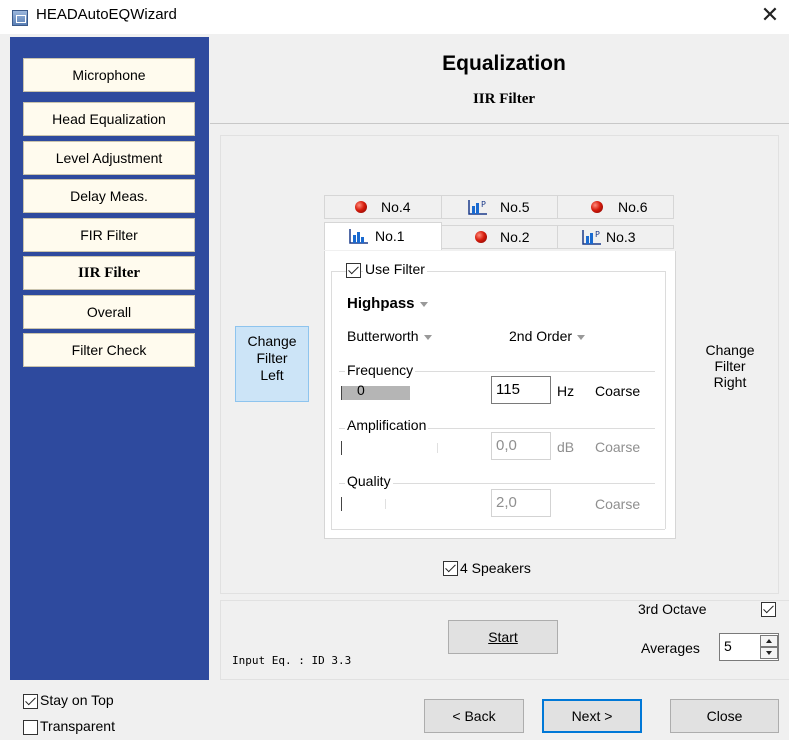 Image resolution: width=789 pixels, height=740 pixels. I want to click on filter-group-border-bottom, so click(498, 529).